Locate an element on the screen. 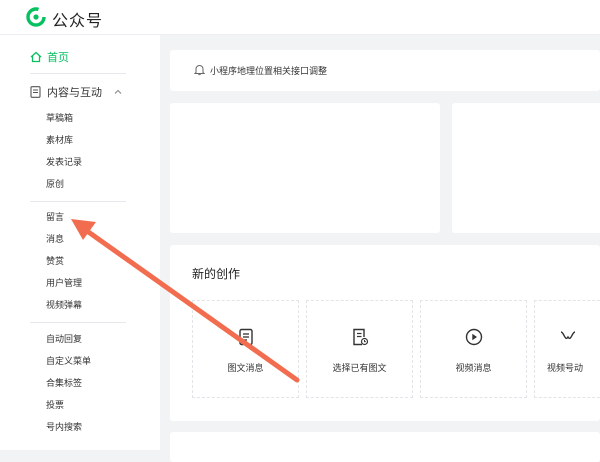 This screenshot has width=600, height=462. channels-icon is located at coordinates (568, 335).